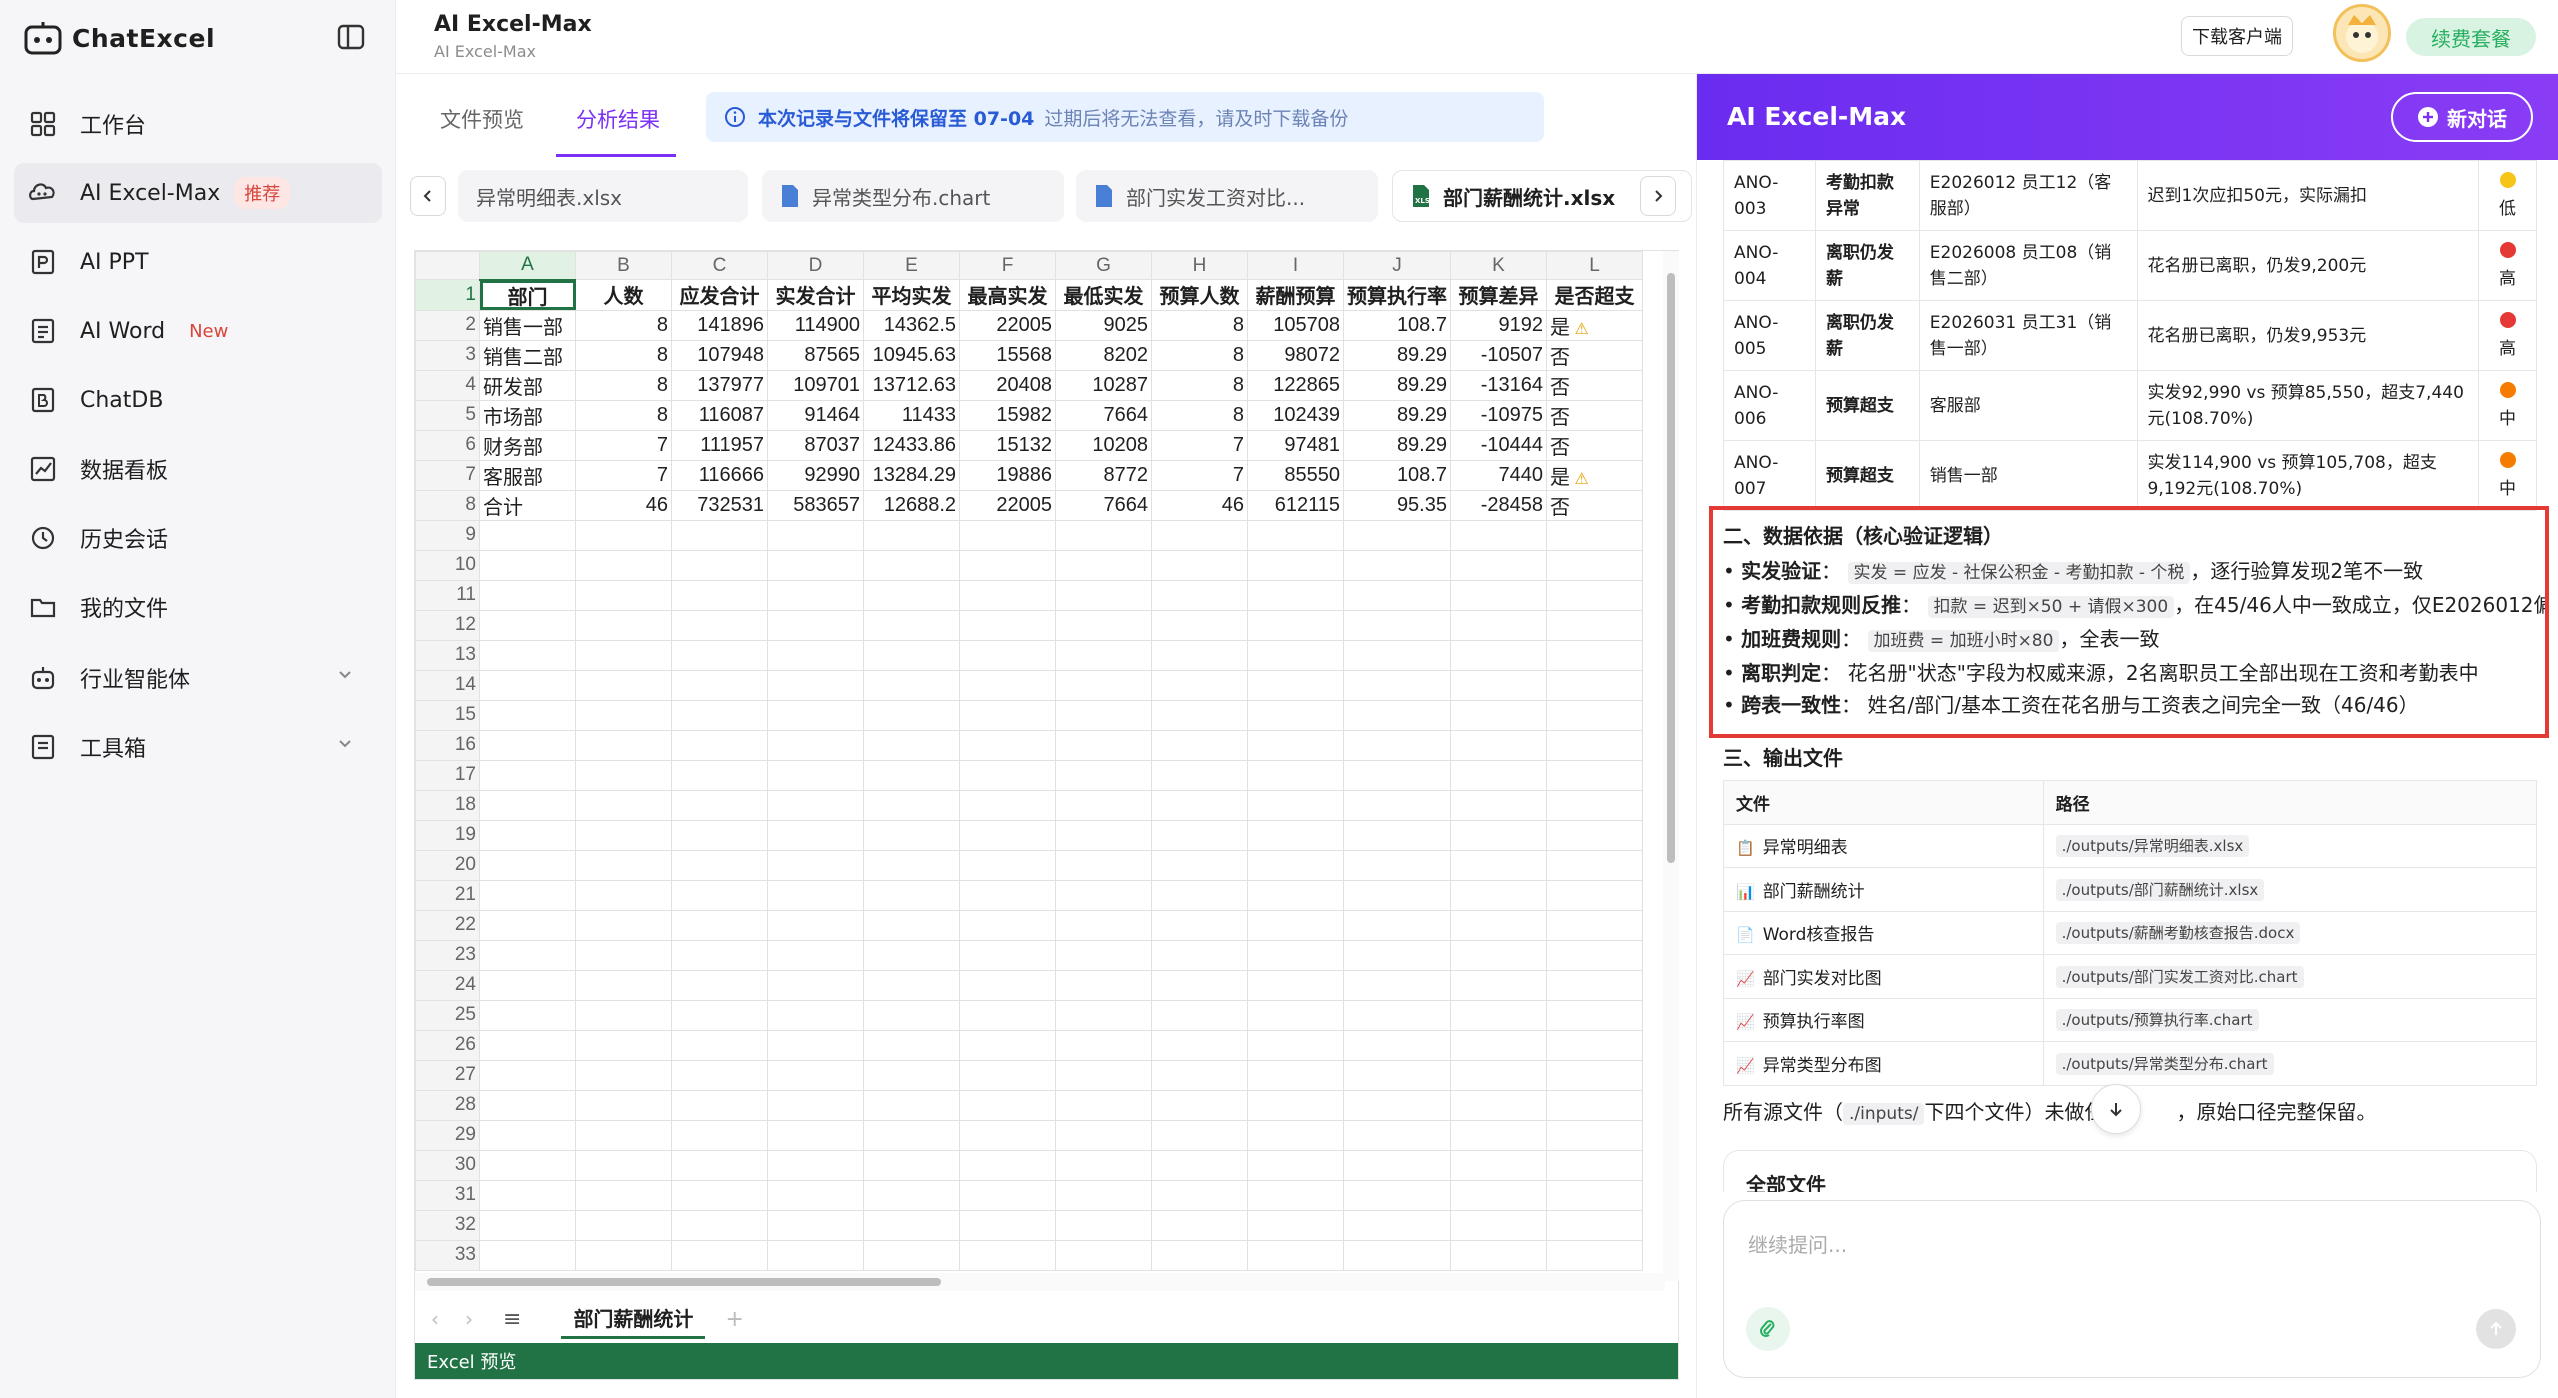 This screenshot has height=1398, width=2558. What do you see at coordinates (2152, 846) in the screenshot?
I see `file-path: ./outputs/异常明细表.xlsx` at bounding box center [2152, 846].